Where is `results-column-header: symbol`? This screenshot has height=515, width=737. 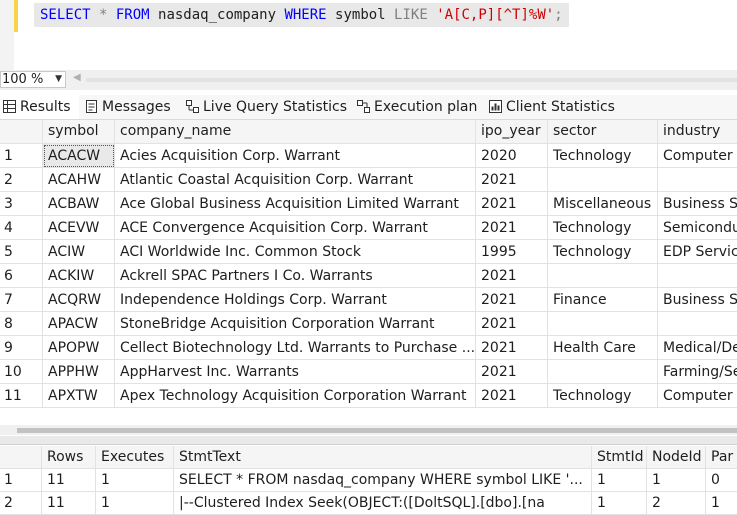
results-column-header: symbol is located at coordinates (79, 132).